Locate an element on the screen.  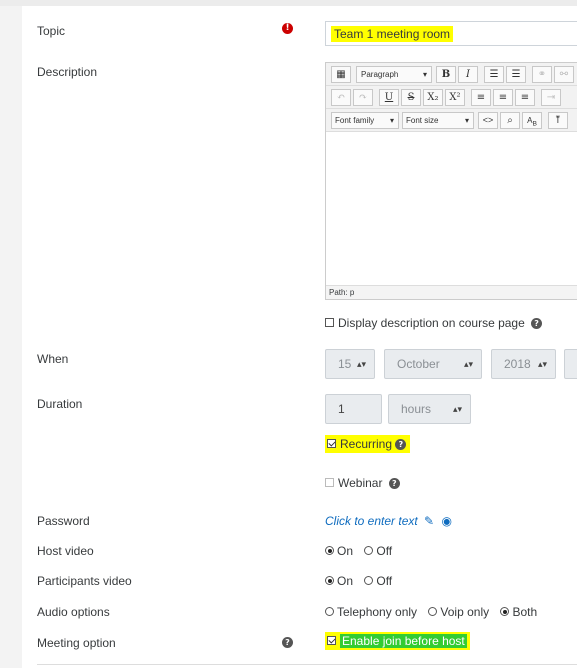
recurring-row: Recurring ? is located at coordinates (368, 444).